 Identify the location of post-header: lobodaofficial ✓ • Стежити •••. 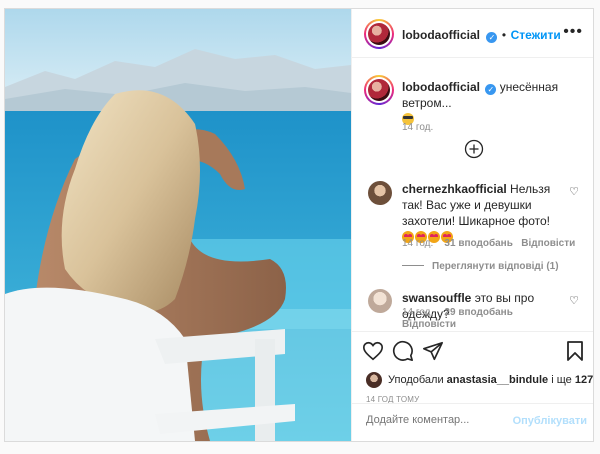
(472, 33).